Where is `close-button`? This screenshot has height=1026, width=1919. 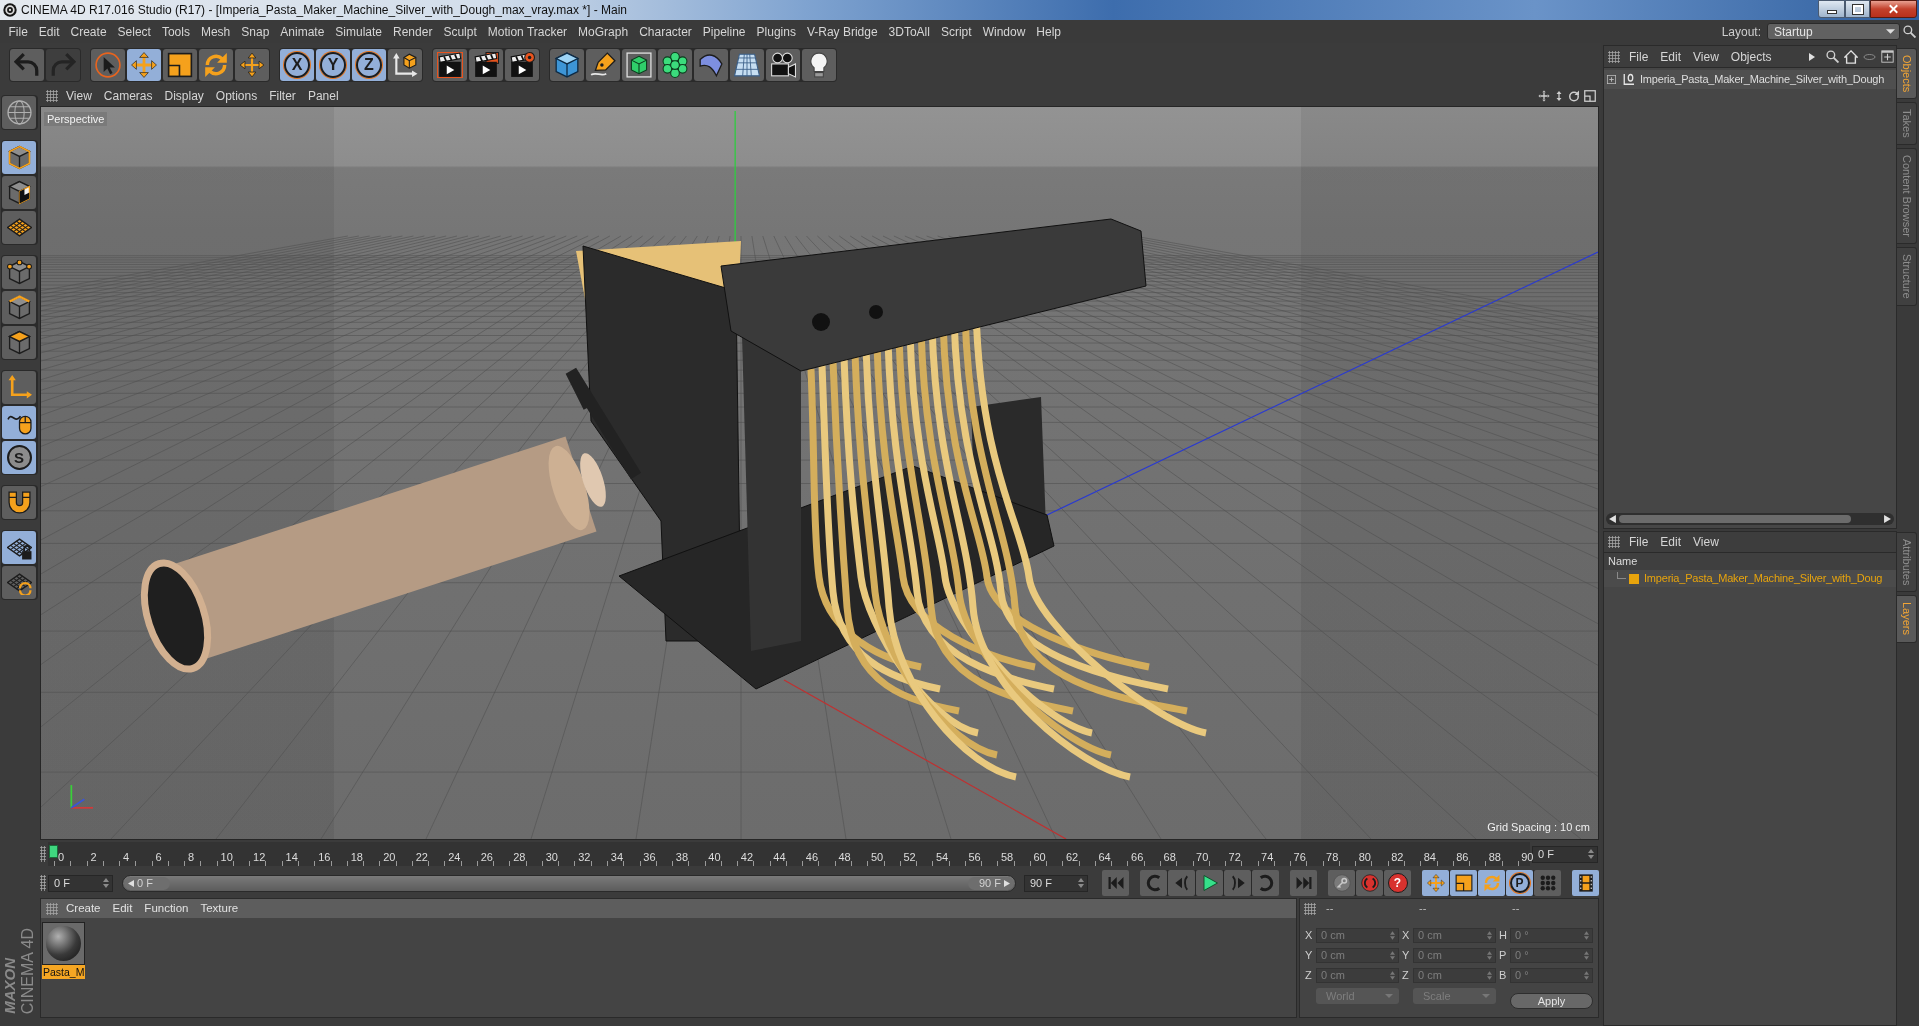 close-button is located at coordinates (1893, 9).